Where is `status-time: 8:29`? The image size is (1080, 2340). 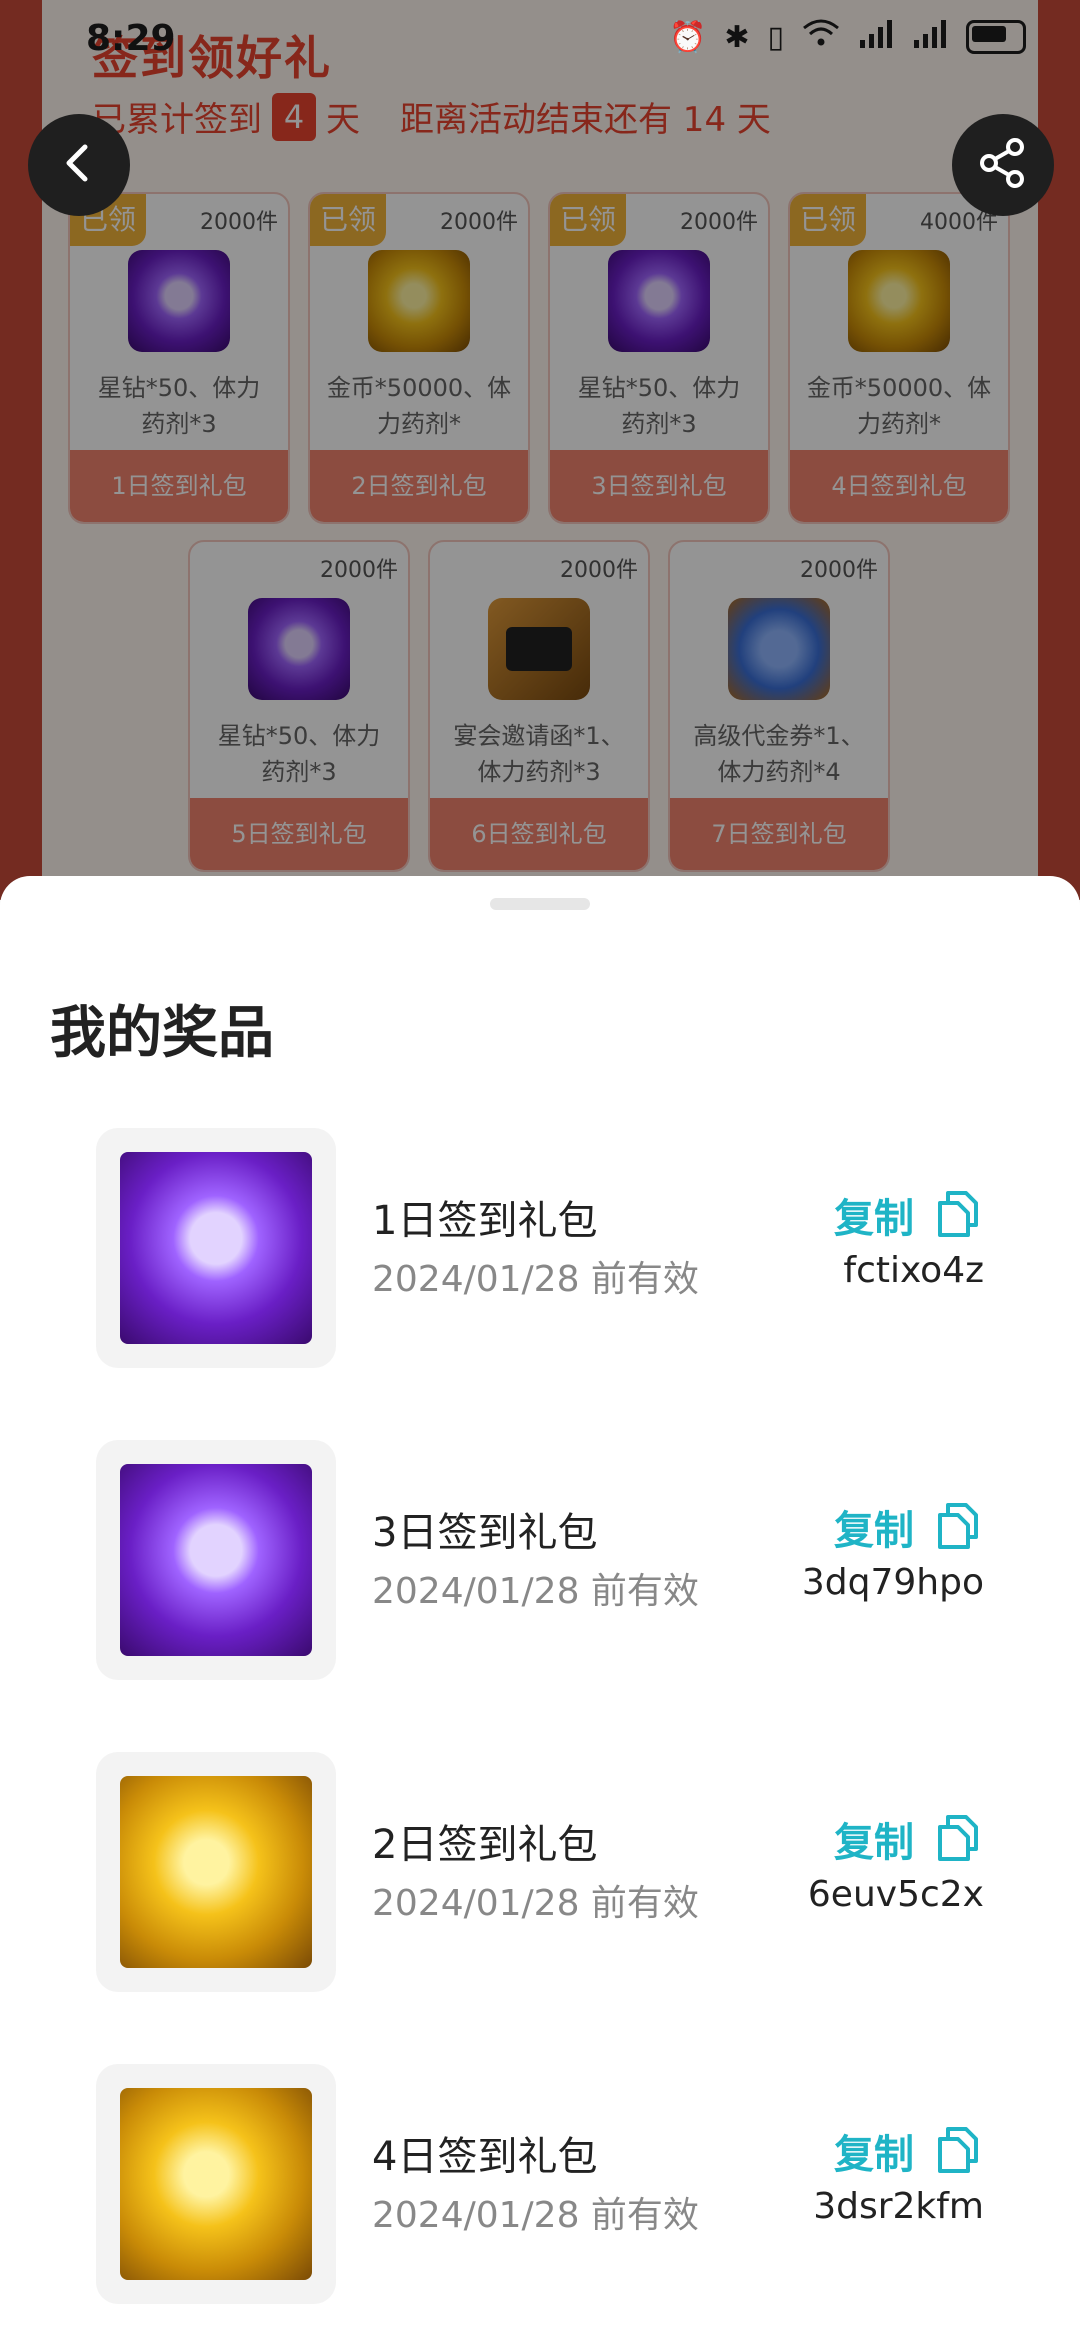 status-time: 8:29 is located at coordinates (131, 38).